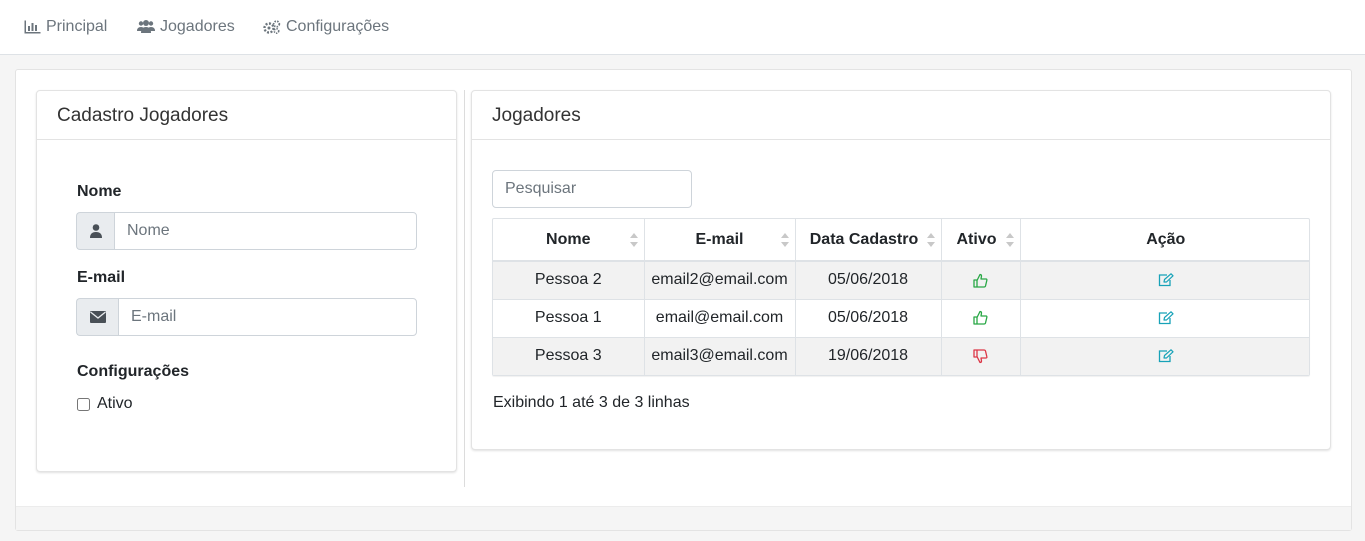 This screenshot has width=1365, height=541. I want to click on form-panel-title: Cadastro Jogadores, so click(246, 115).